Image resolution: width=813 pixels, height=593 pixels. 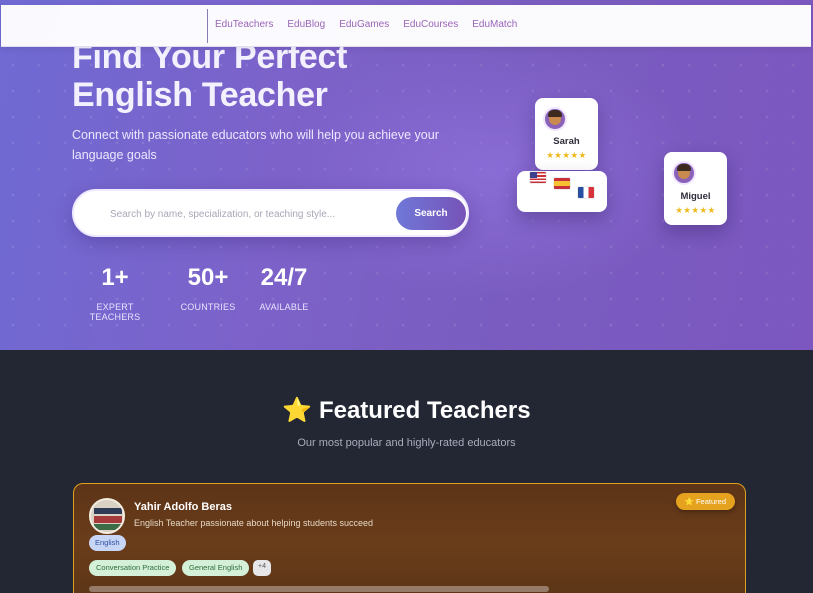 What do you see at coordinates (284, 277) in the screenshot?
I see `stat-value: 24/7` at bounding box center [284, 277].